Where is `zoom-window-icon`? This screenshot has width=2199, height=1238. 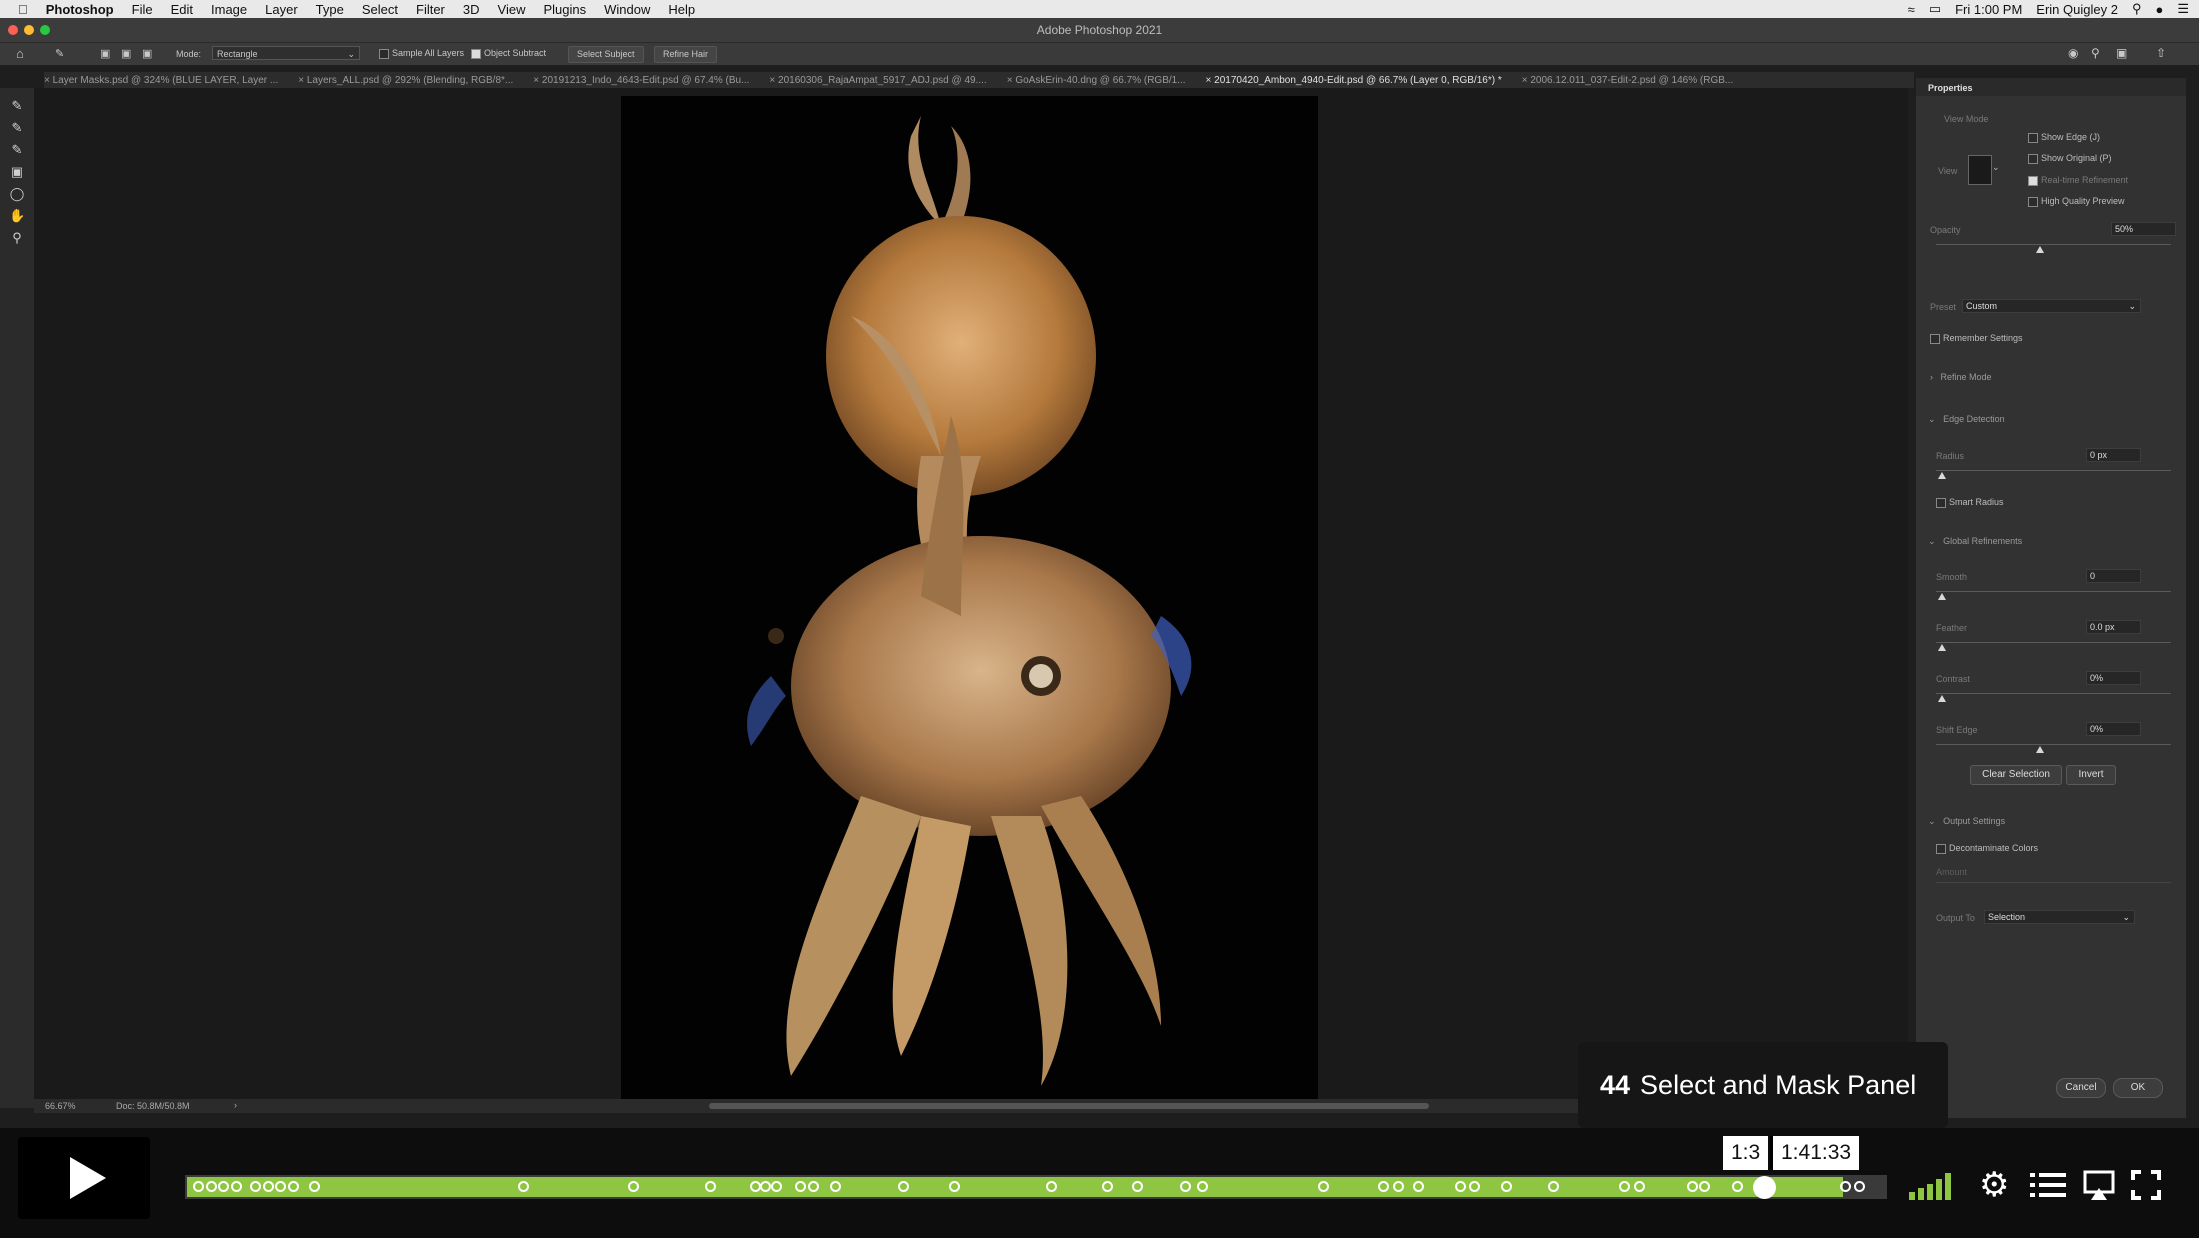
zoom-window-icon is located at coordinates (45, 30).